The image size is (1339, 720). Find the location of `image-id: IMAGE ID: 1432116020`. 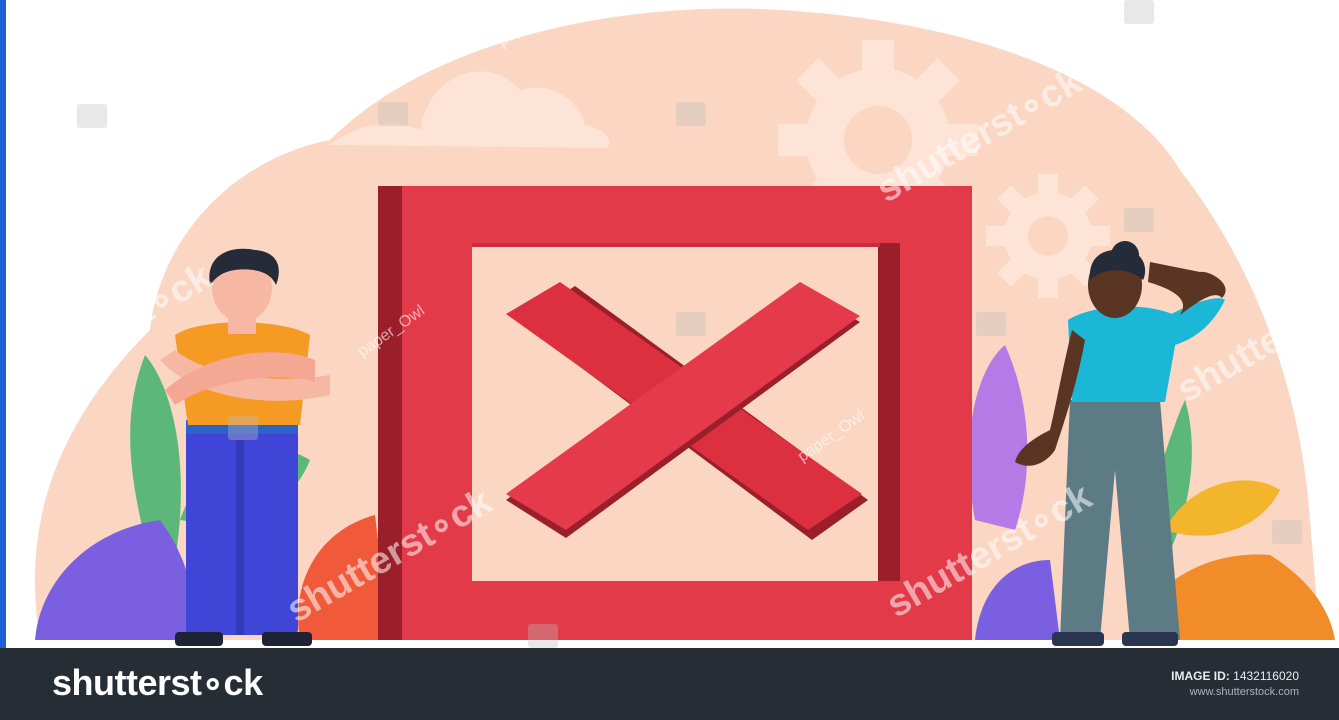

image-id: IMAGE ID: 1432116020 is located at coordinates (1235, 676).